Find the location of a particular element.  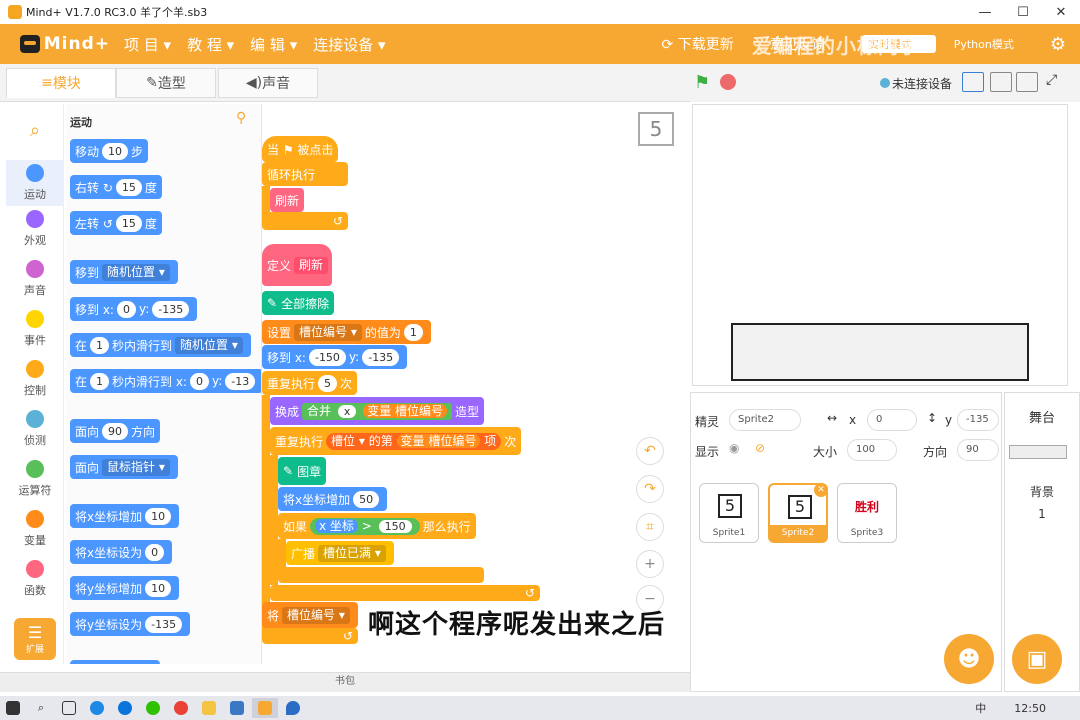

block-if: 如果 x 坐标 > 150 那么执行 is located at coordinates (377, 526).